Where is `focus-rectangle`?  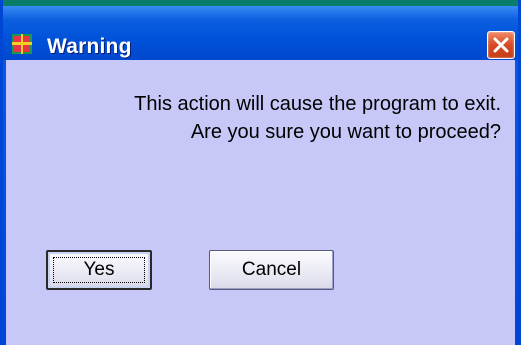
focus-rectangle is located at coordinates (99, 270).